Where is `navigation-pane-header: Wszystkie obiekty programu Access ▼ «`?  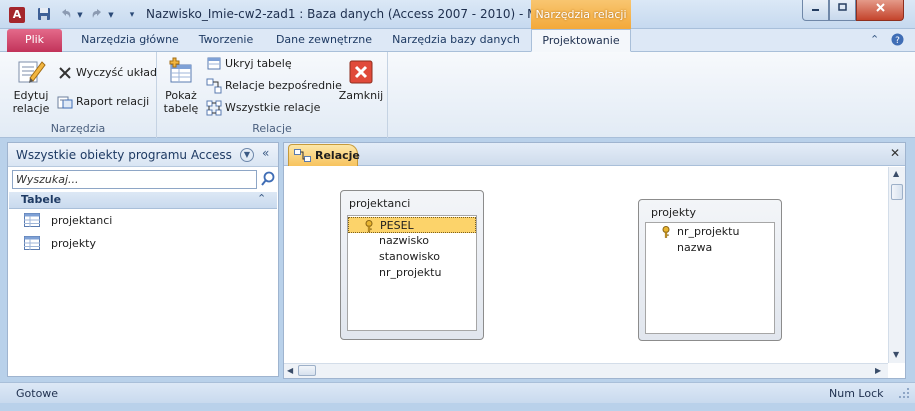
navigation-pane-header: Wszystkie obiekty programu Access ▼ « is located at coordinates (143, 155).